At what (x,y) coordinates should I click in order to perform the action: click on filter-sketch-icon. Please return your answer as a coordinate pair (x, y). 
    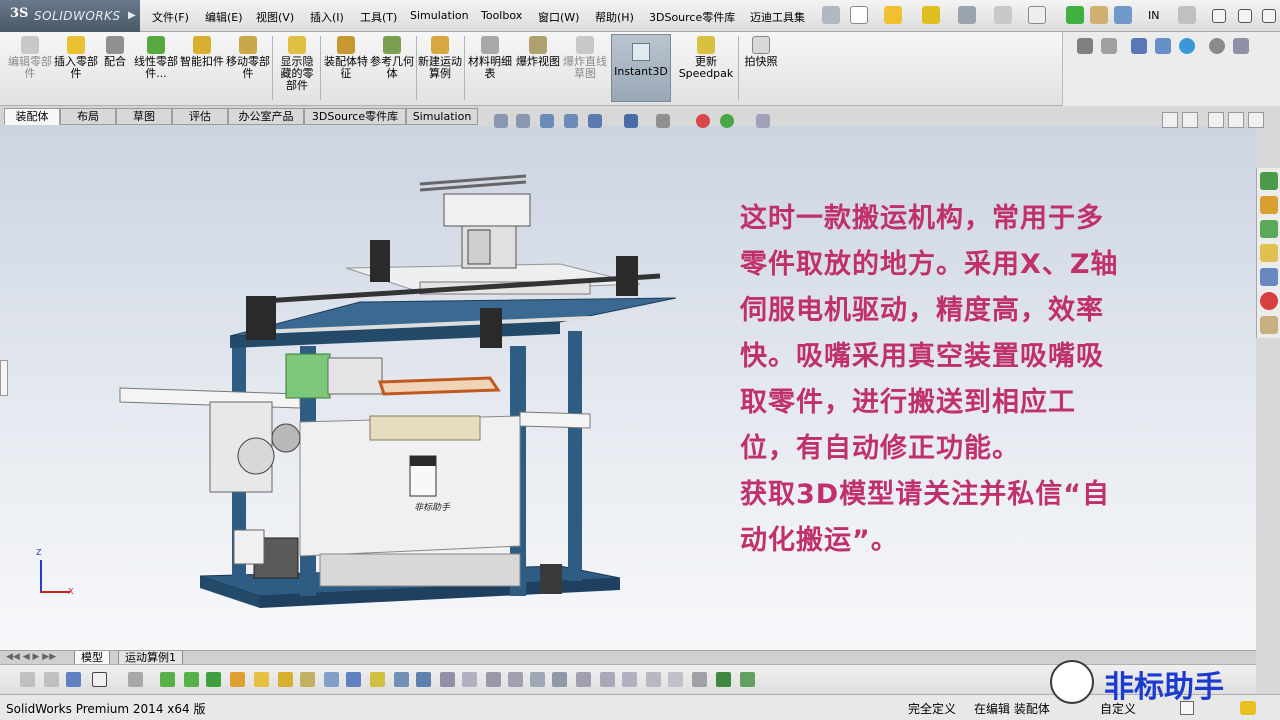
    Looking at the image, I should click on (237, 679).